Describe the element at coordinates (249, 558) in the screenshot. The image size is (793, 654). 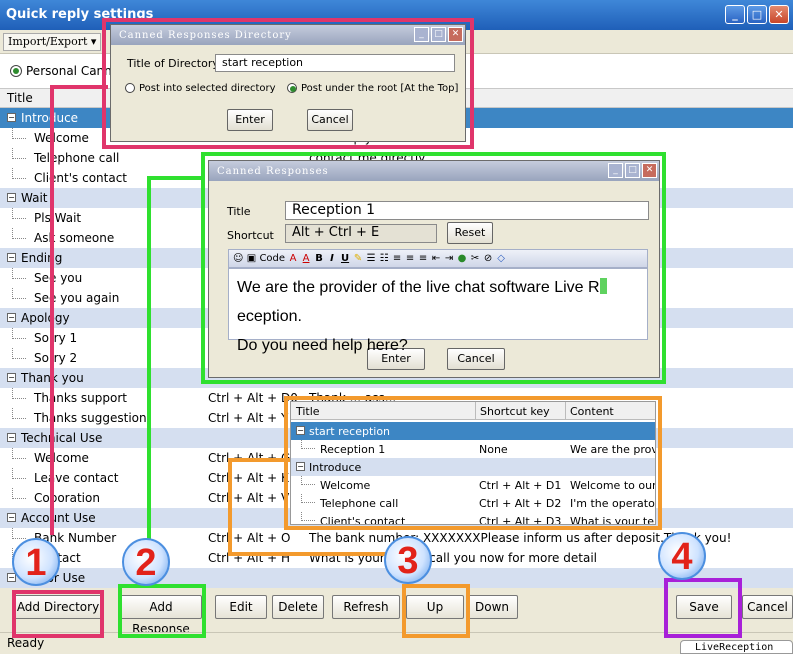
I see `item-shortcut: Ctrl + Alt + H` at that location.